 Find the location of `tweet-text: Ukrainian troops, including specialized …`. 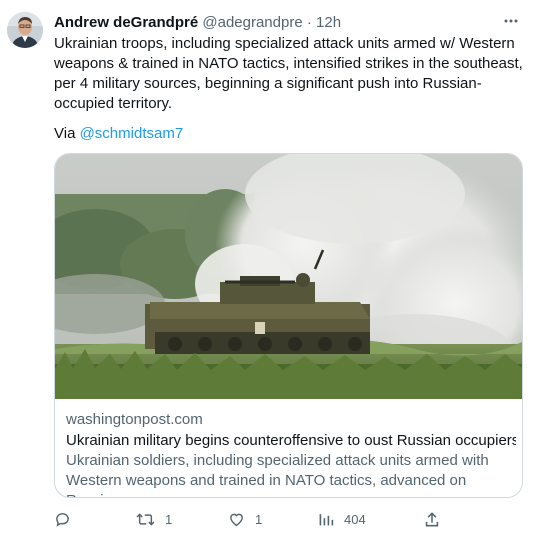

tweet-text: Ukrainian troops, including specialized … is located at coordinates (288, 73).